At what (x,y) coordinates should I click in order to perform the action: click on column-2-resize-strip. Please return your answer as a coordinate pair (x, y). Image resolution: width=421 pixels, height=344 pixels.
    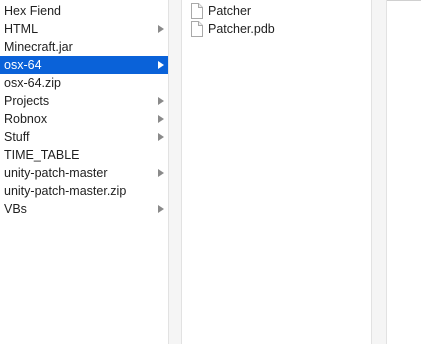
    Looking at the image, I should click on (379, 172).